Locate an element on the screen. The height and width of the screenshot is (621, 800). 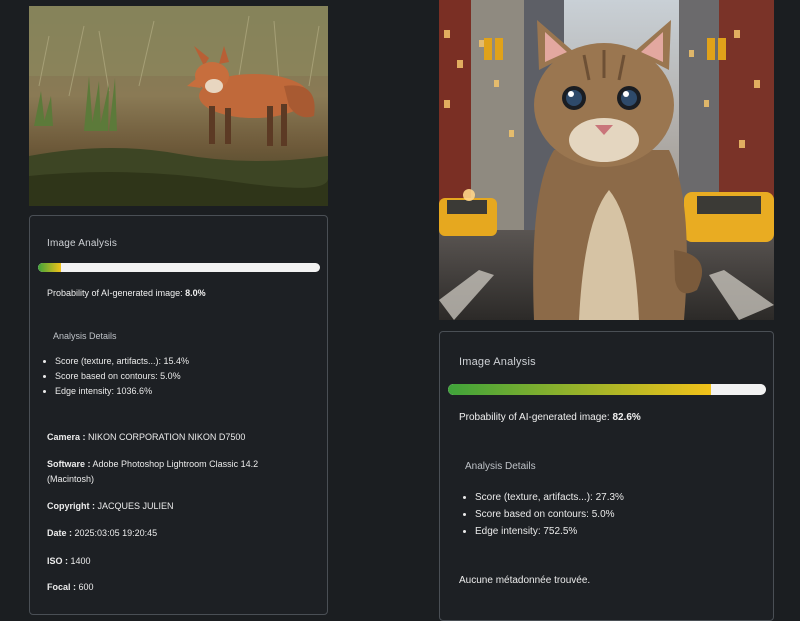
meta-iso: ISO : 1400 is located at coordinates (167, 561).